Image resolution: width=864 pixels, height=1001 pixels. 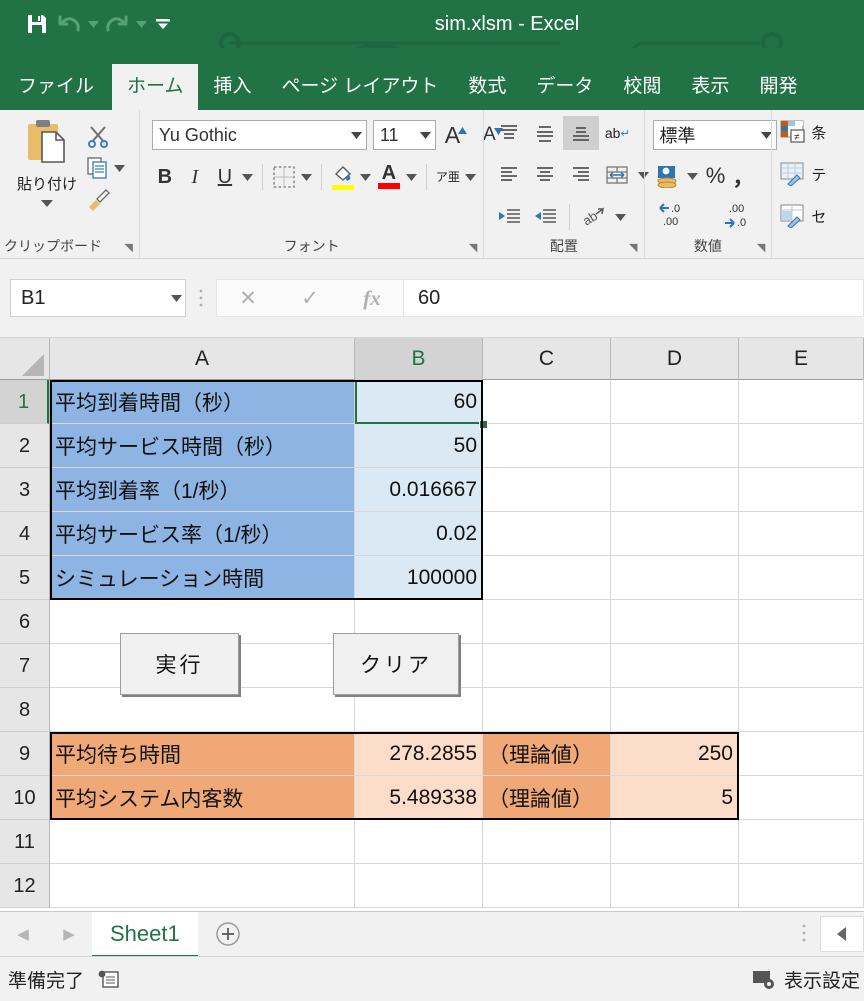 What do you see at coordinates (581, 175) in the screenshot?
I see `align-right-button` at bounding box center [581, 175].